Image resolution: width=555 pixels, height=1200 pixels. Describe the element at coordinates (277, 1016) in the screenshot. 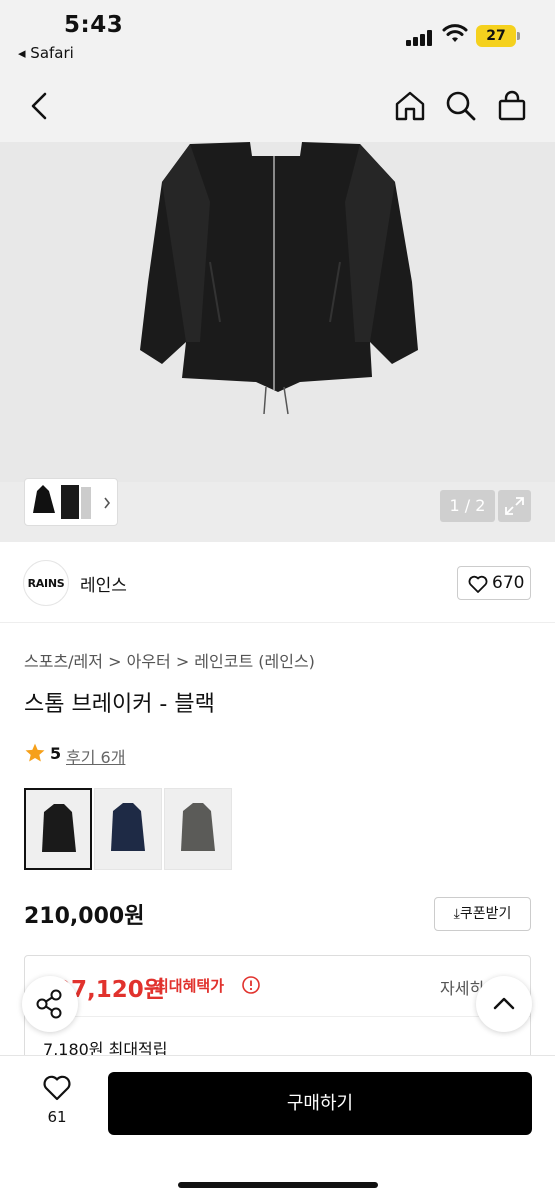

I see `divider` at that location.